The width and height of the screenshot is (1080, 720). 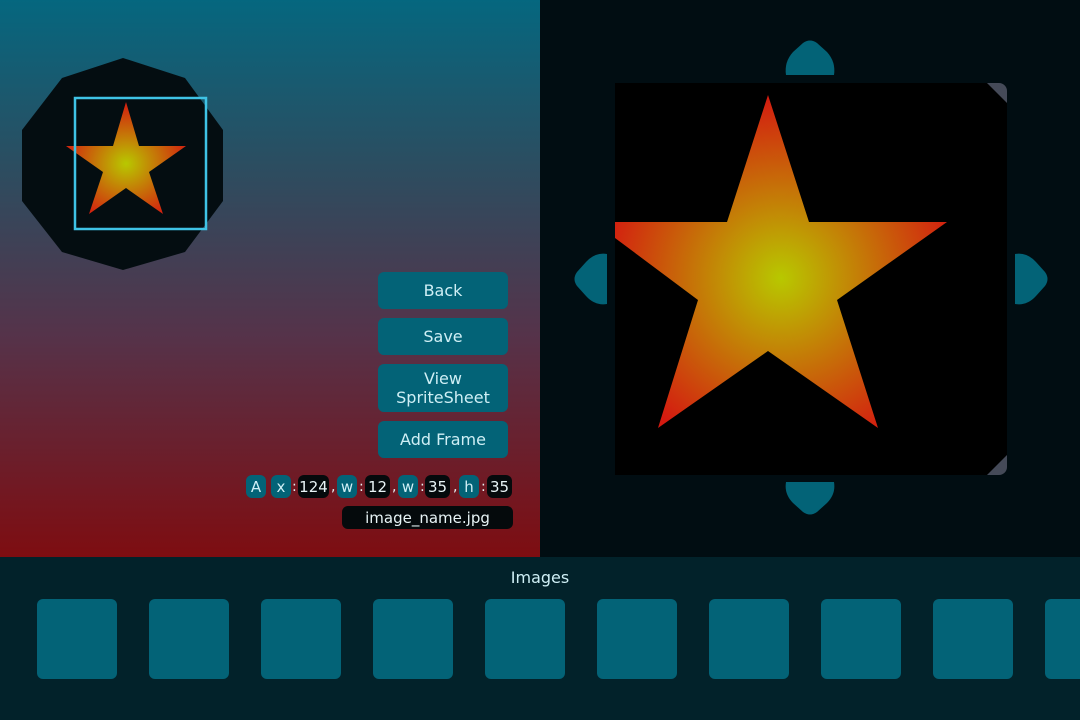 I want to click on arrow-right-icon, so click(x=1031, y=279).